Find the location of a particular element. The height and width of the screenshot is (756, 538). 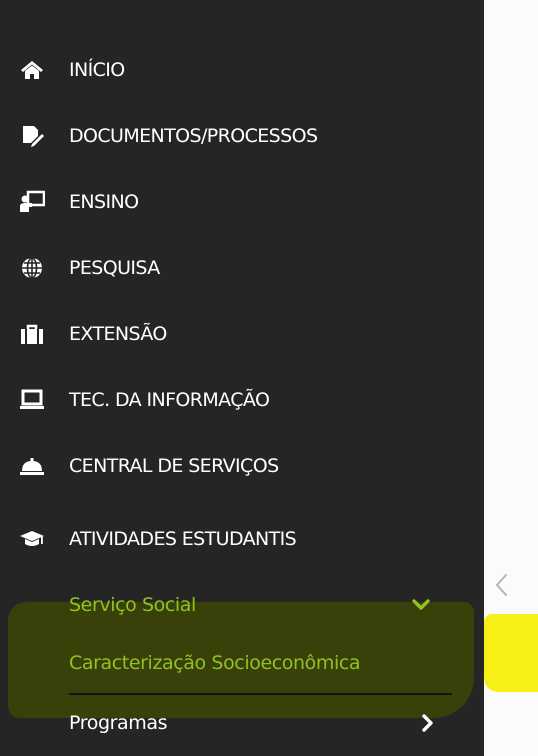

menu-item-label: ATIVIDADES ESTUDANTIS is located at coordinates (183, 539).